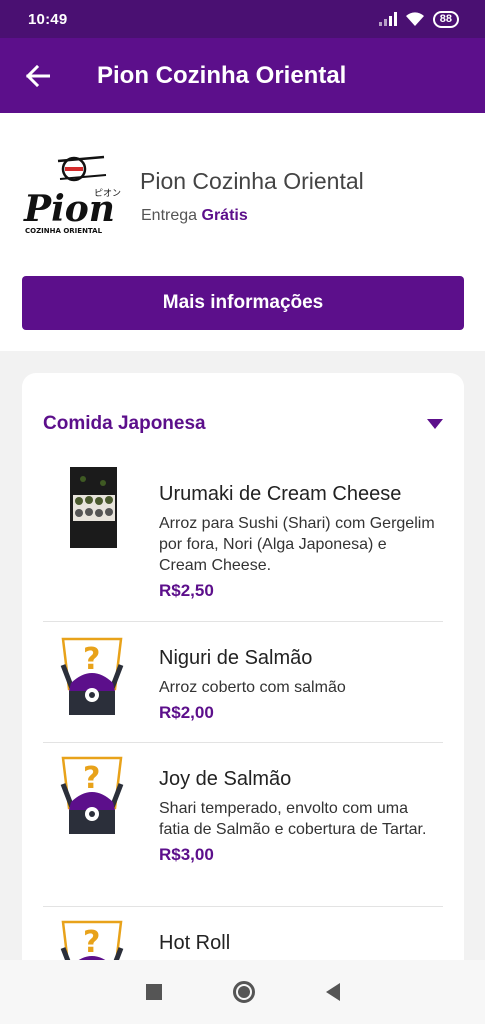 The height and width of the screenshot is (1024, 485). I want to click on home-icon, so click(243, 992).